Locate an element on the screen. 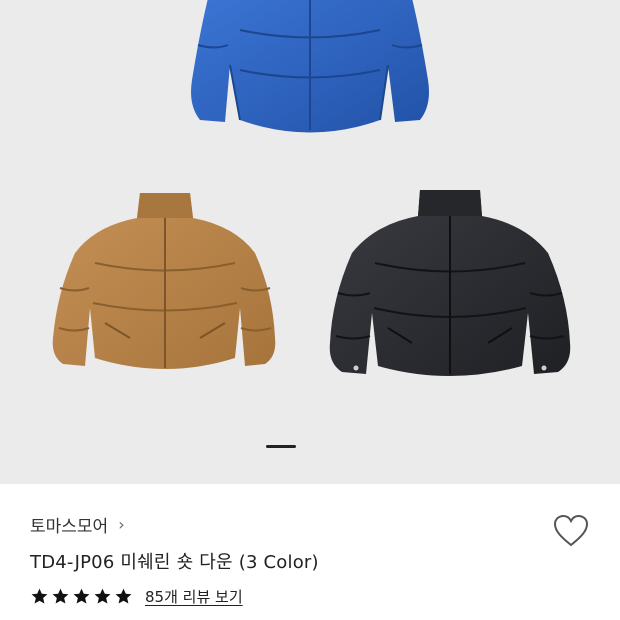 Image resolution: width=620 pixels, height=620 pixels. camel-jacket-image is located at coordinates (165, 283).